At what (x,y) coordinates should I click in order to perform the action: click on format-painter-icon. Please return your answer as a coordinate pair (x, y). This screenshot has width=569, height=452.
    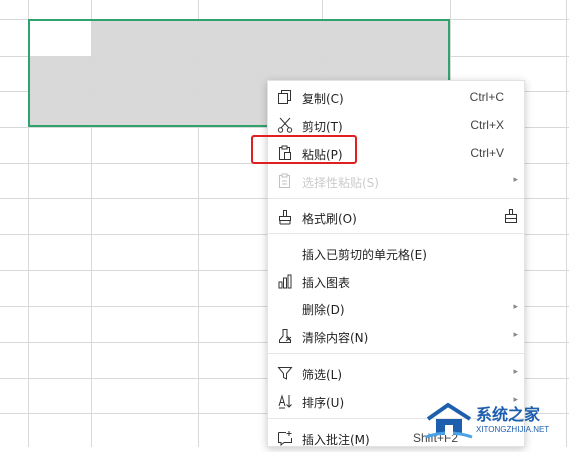
    Looking at the image, I should click on (285, 217).